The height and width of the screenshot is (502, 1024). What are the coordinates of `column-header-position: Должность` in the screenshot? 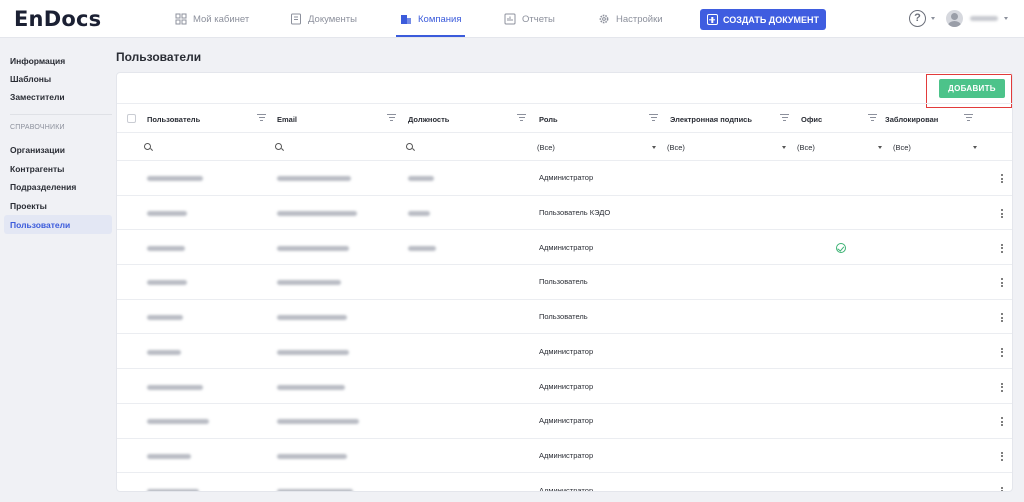 It's located at (428, 119).